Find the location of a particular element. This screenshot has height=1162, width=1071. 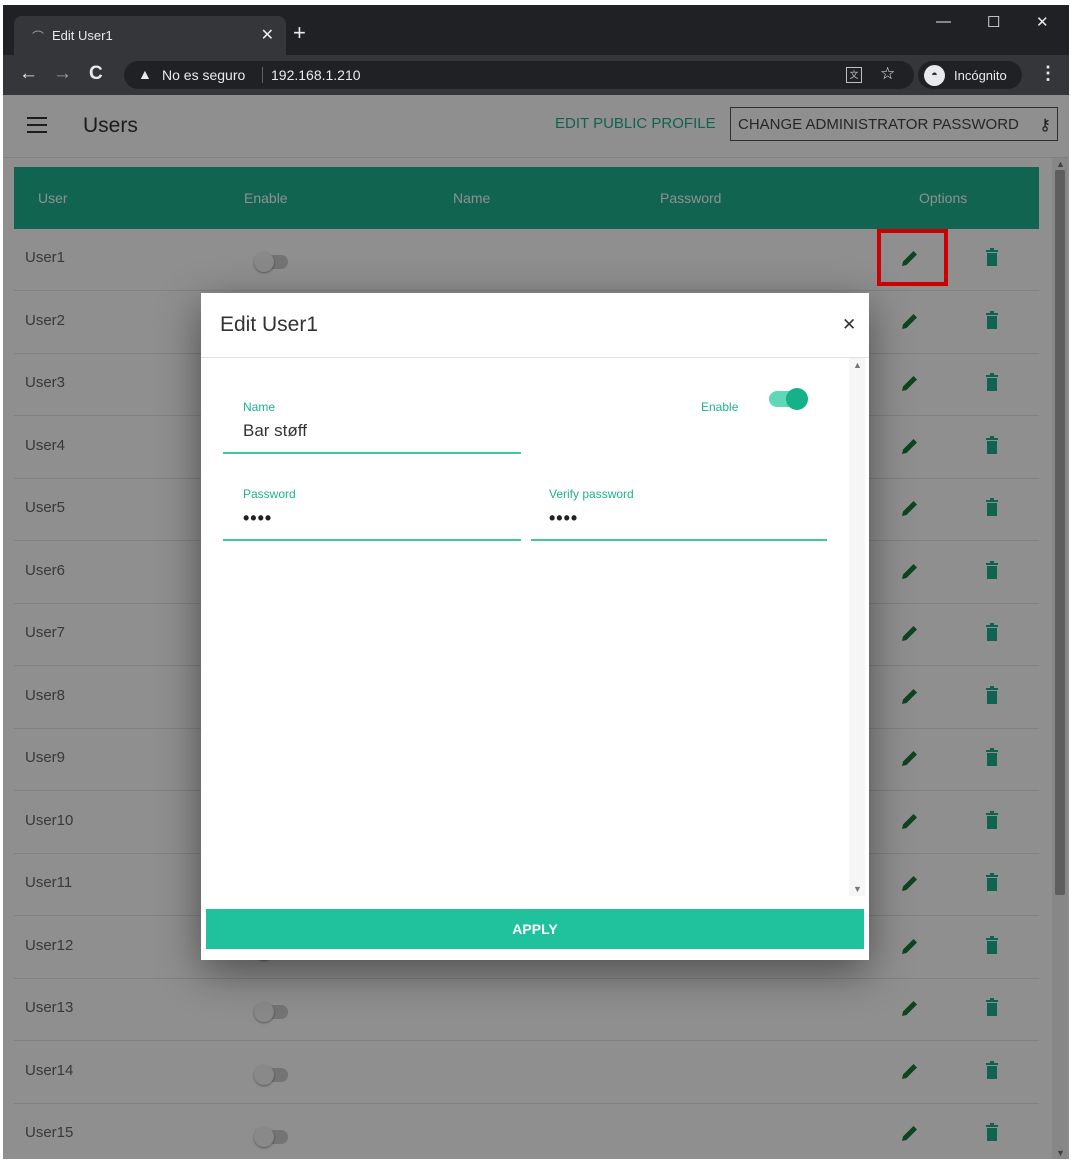

verify-password-input: •••• is located at coordinates (563, 518).